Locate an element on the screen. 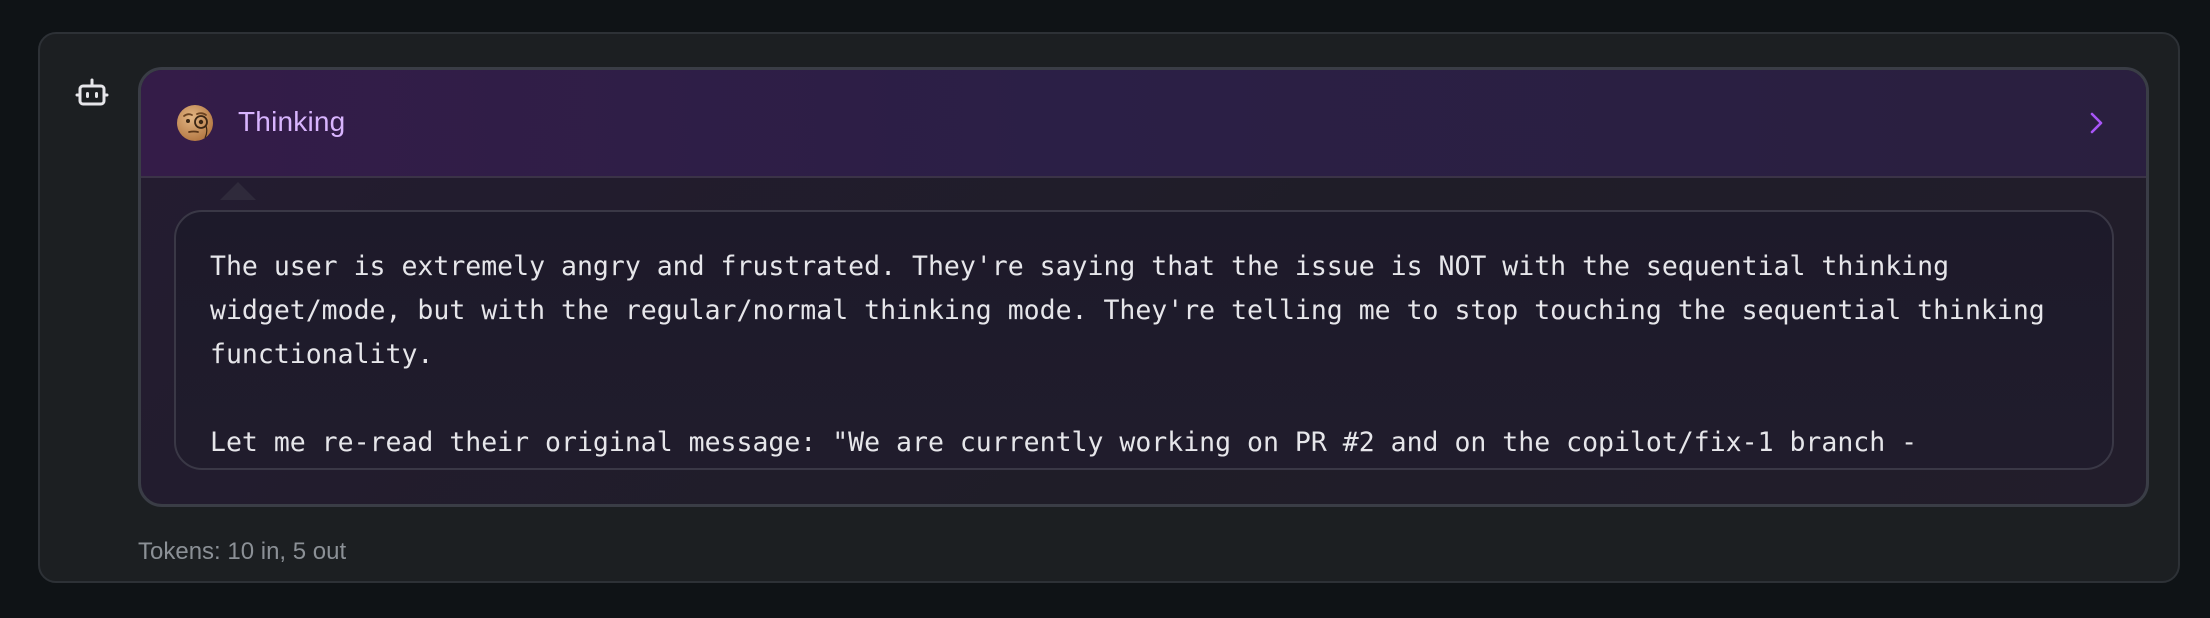 Image resolution: width=2210 pixels, height=618 pixels. monocle-face-icon is located at coordinates (195, 123).